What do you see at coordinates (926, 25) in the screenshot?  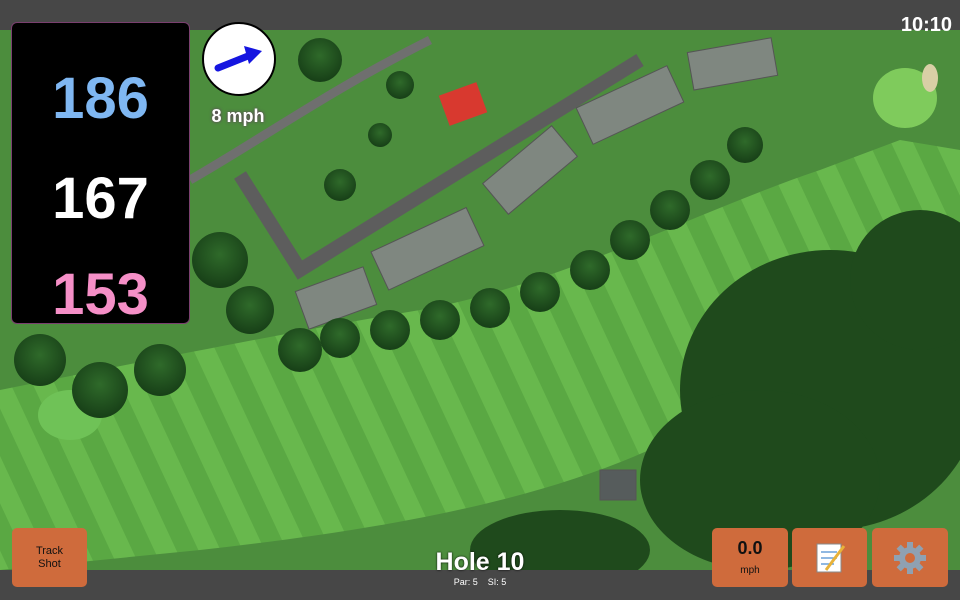 I see `clock: 10:10` at bounding box center [926, 25].